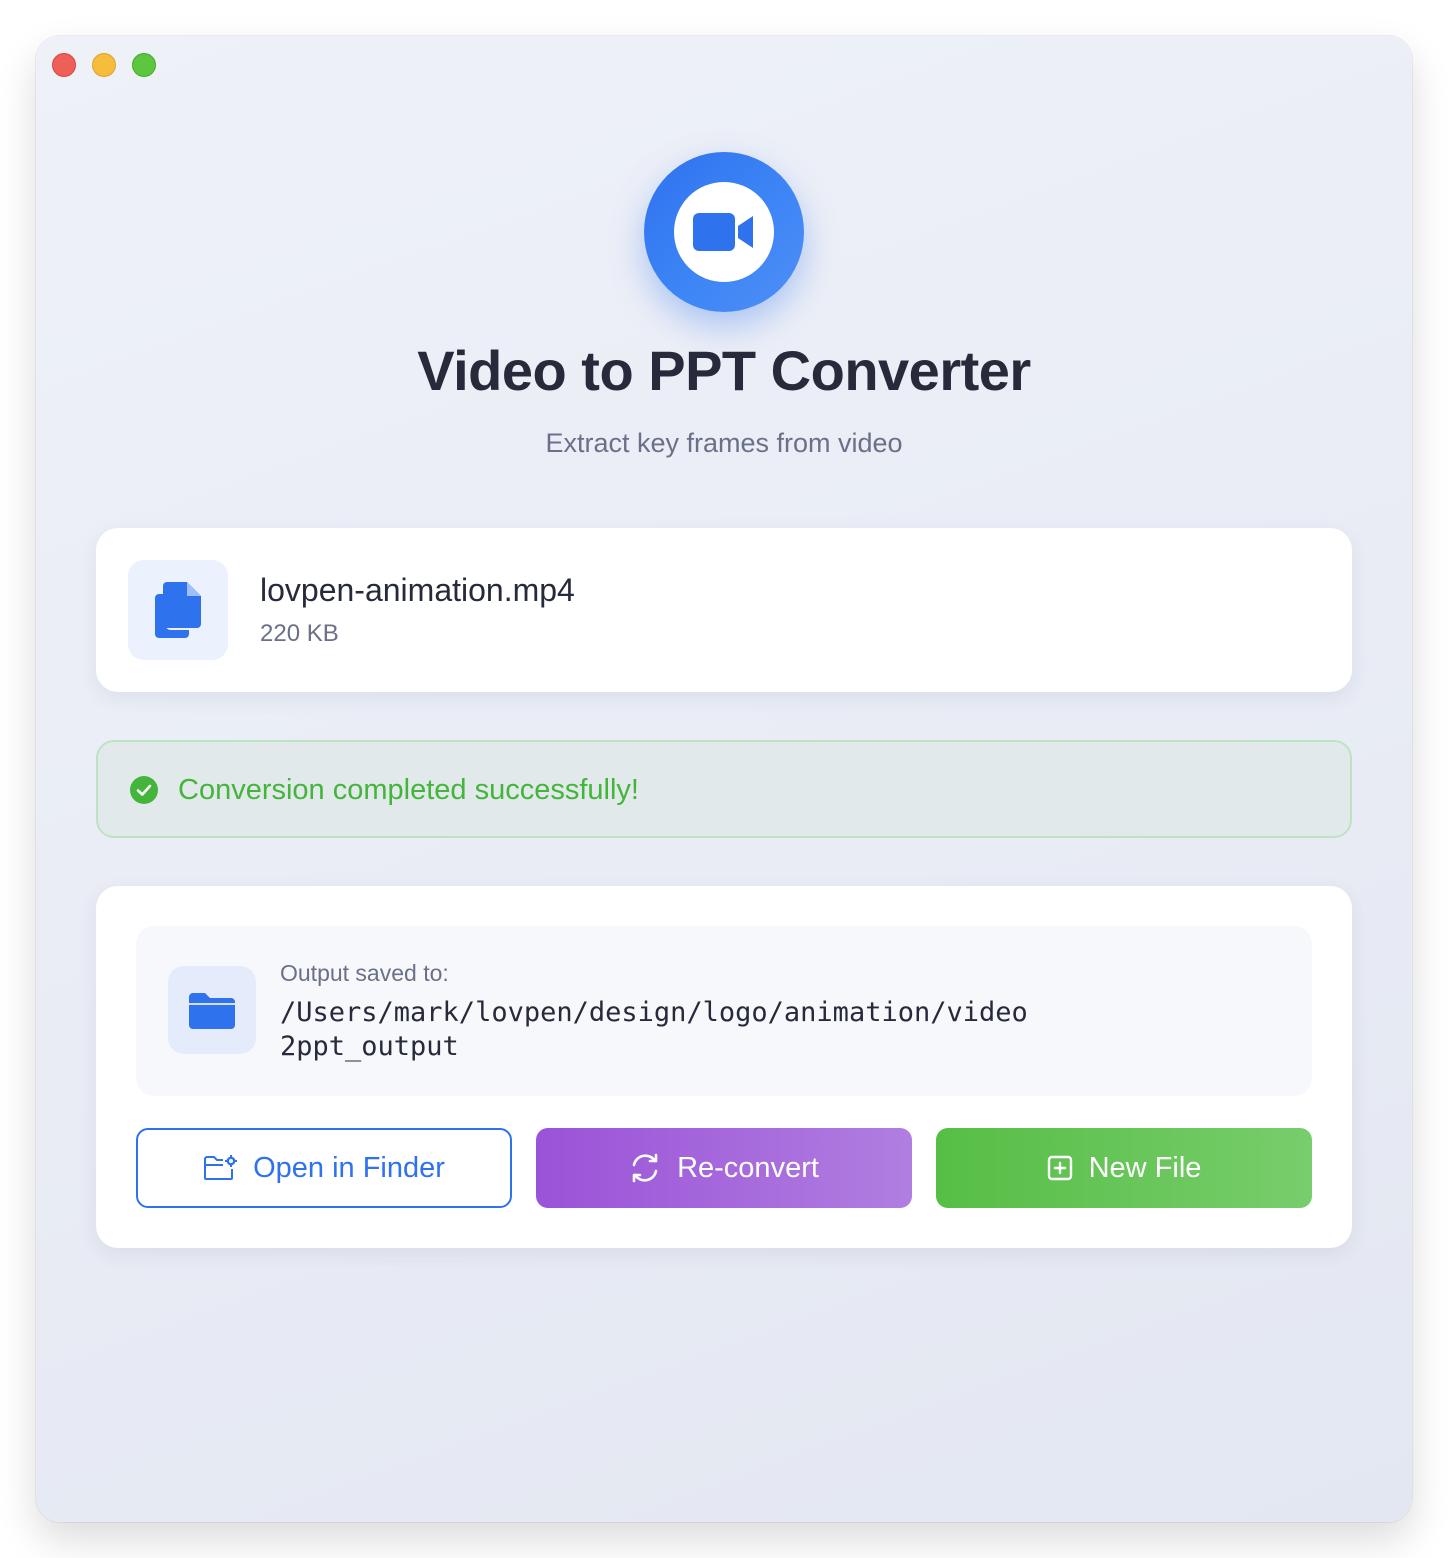  I want to click on open-in-finder-label: Open in Finder, so click(349, 1167).